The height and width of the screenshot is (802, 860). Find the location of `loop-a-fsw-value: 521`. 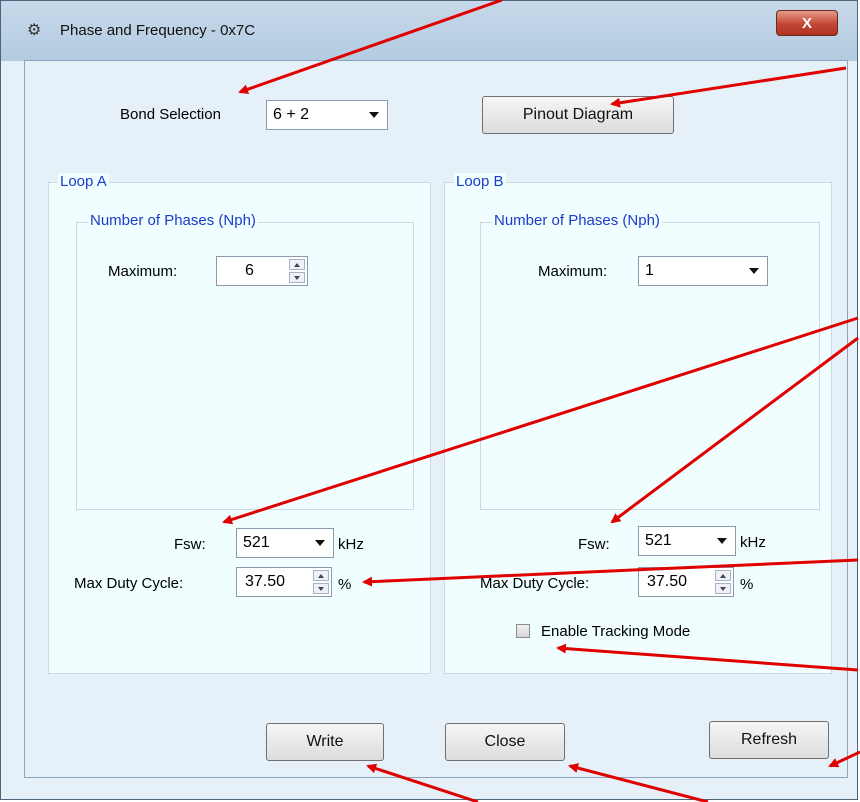

loop-a-fsw-value: 521 is located at coordinates (256, 542).